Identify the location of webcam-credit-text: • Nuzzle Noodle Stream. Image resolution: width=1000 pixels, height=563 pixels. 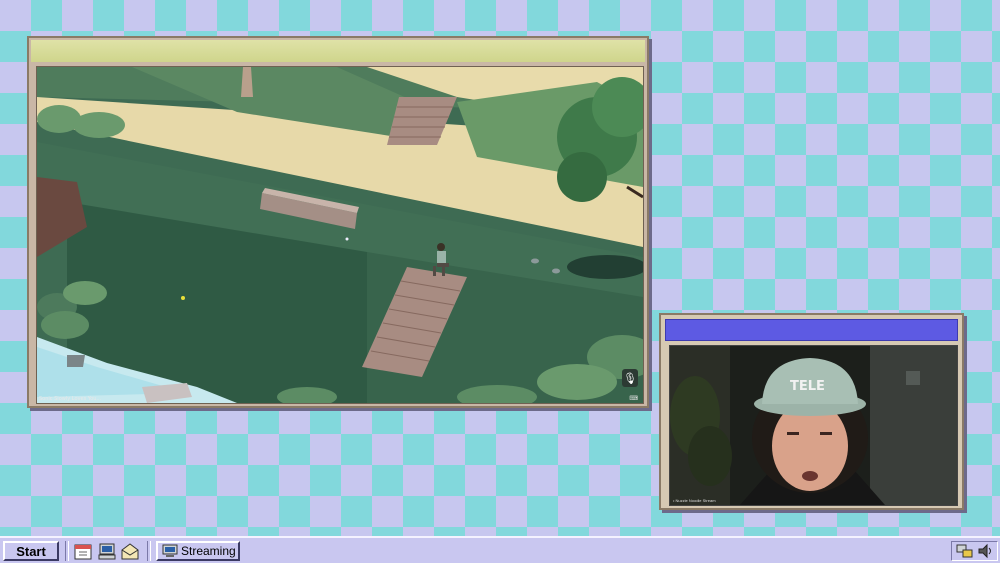
(694, 500).